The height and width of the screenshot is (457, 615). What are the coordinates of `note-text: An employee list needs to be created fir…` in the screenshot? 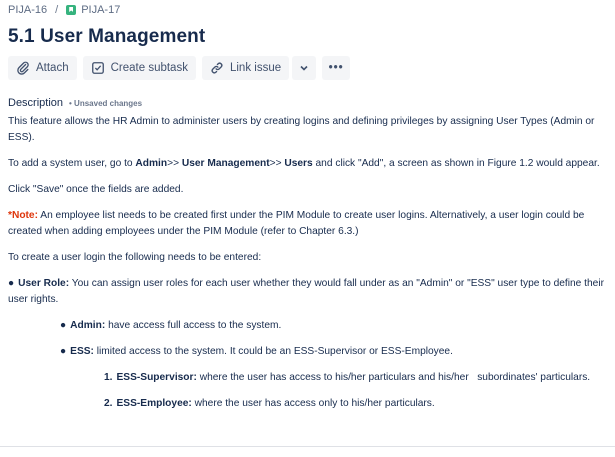 It's located at (296, 223).